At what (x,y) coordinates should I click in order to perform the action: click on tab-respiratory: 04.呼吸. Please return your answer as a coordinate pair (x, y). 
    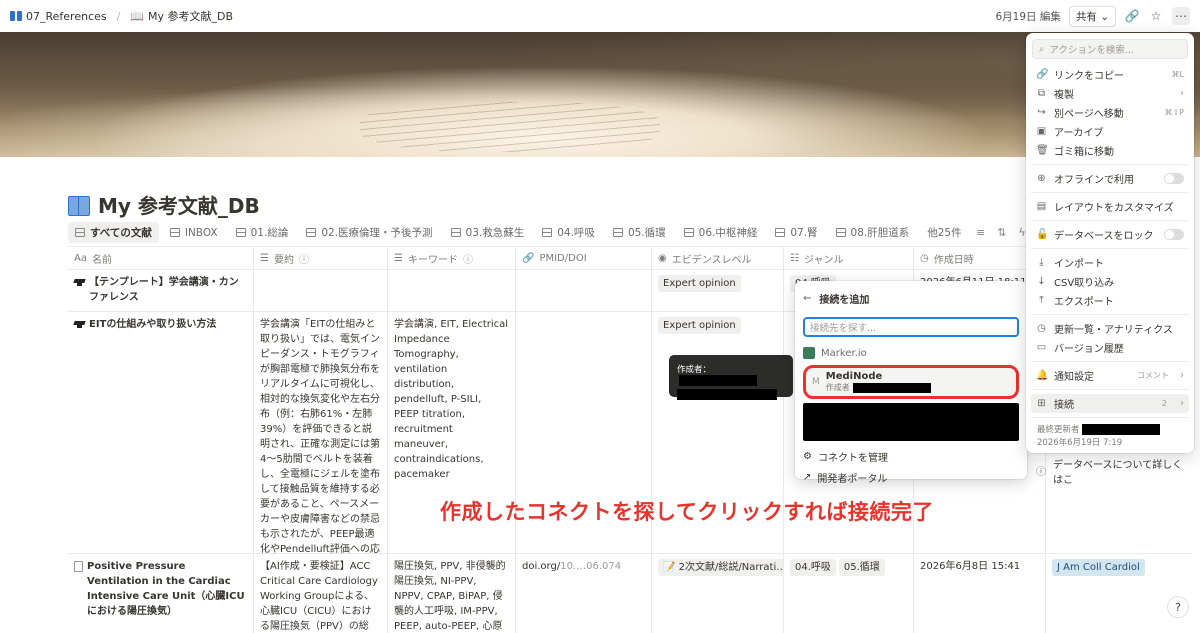
    Looking at the image, I should click on (568, 232).